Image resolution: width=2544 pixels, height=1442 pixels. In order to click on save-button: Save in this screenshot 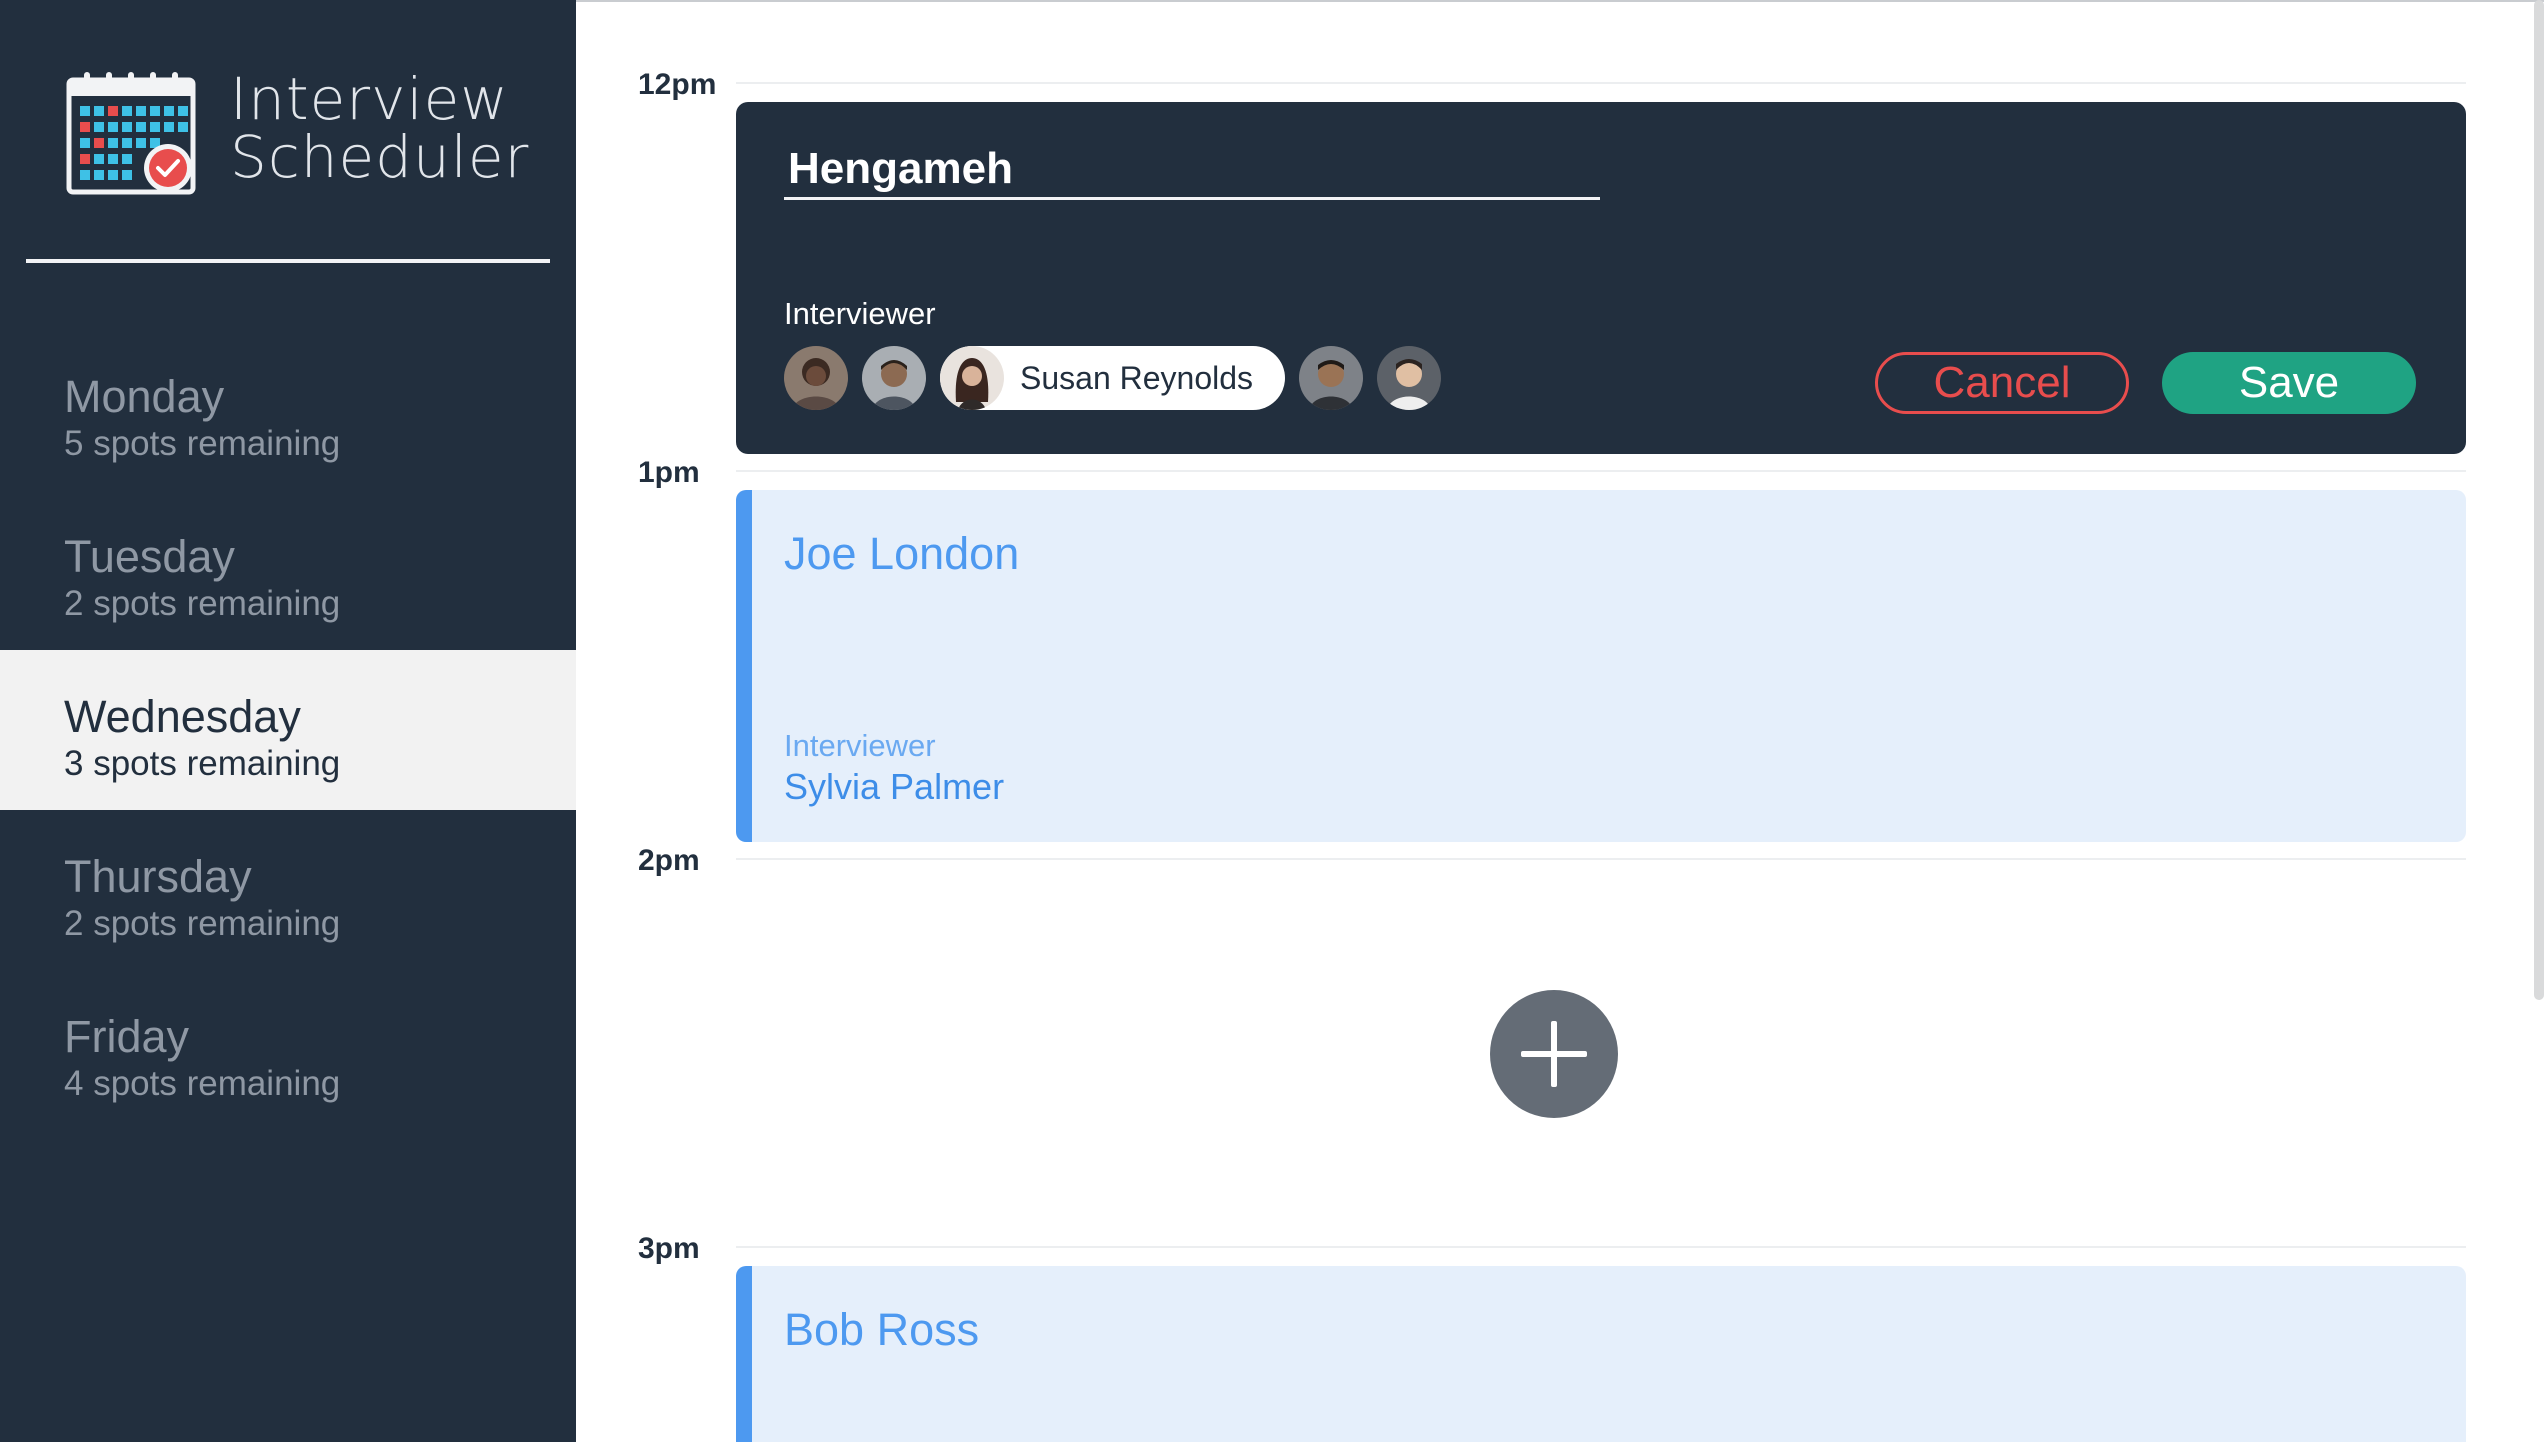, I will do `click(2289, 383)`.